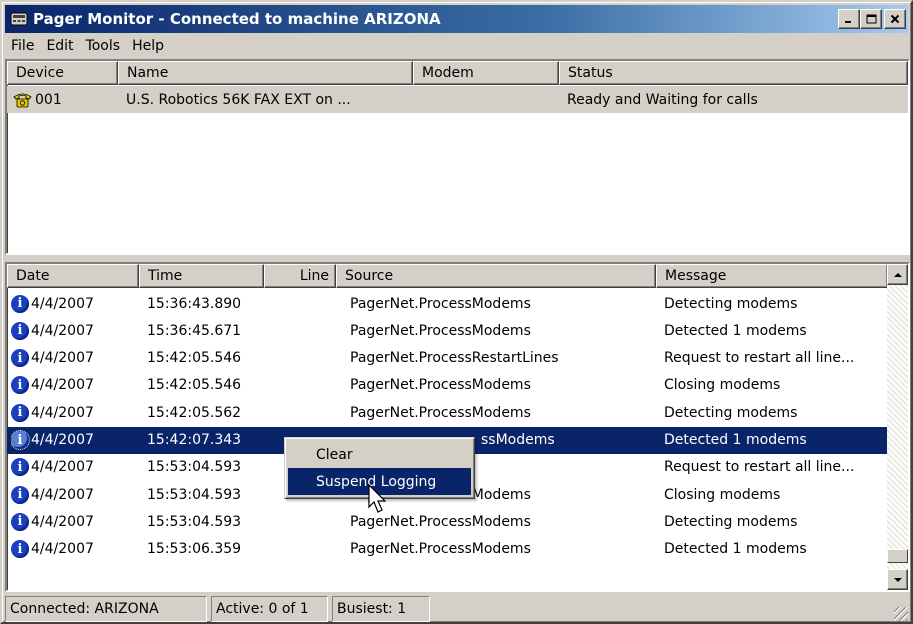  I want to click on menu-help: Help, so click(148, 46).